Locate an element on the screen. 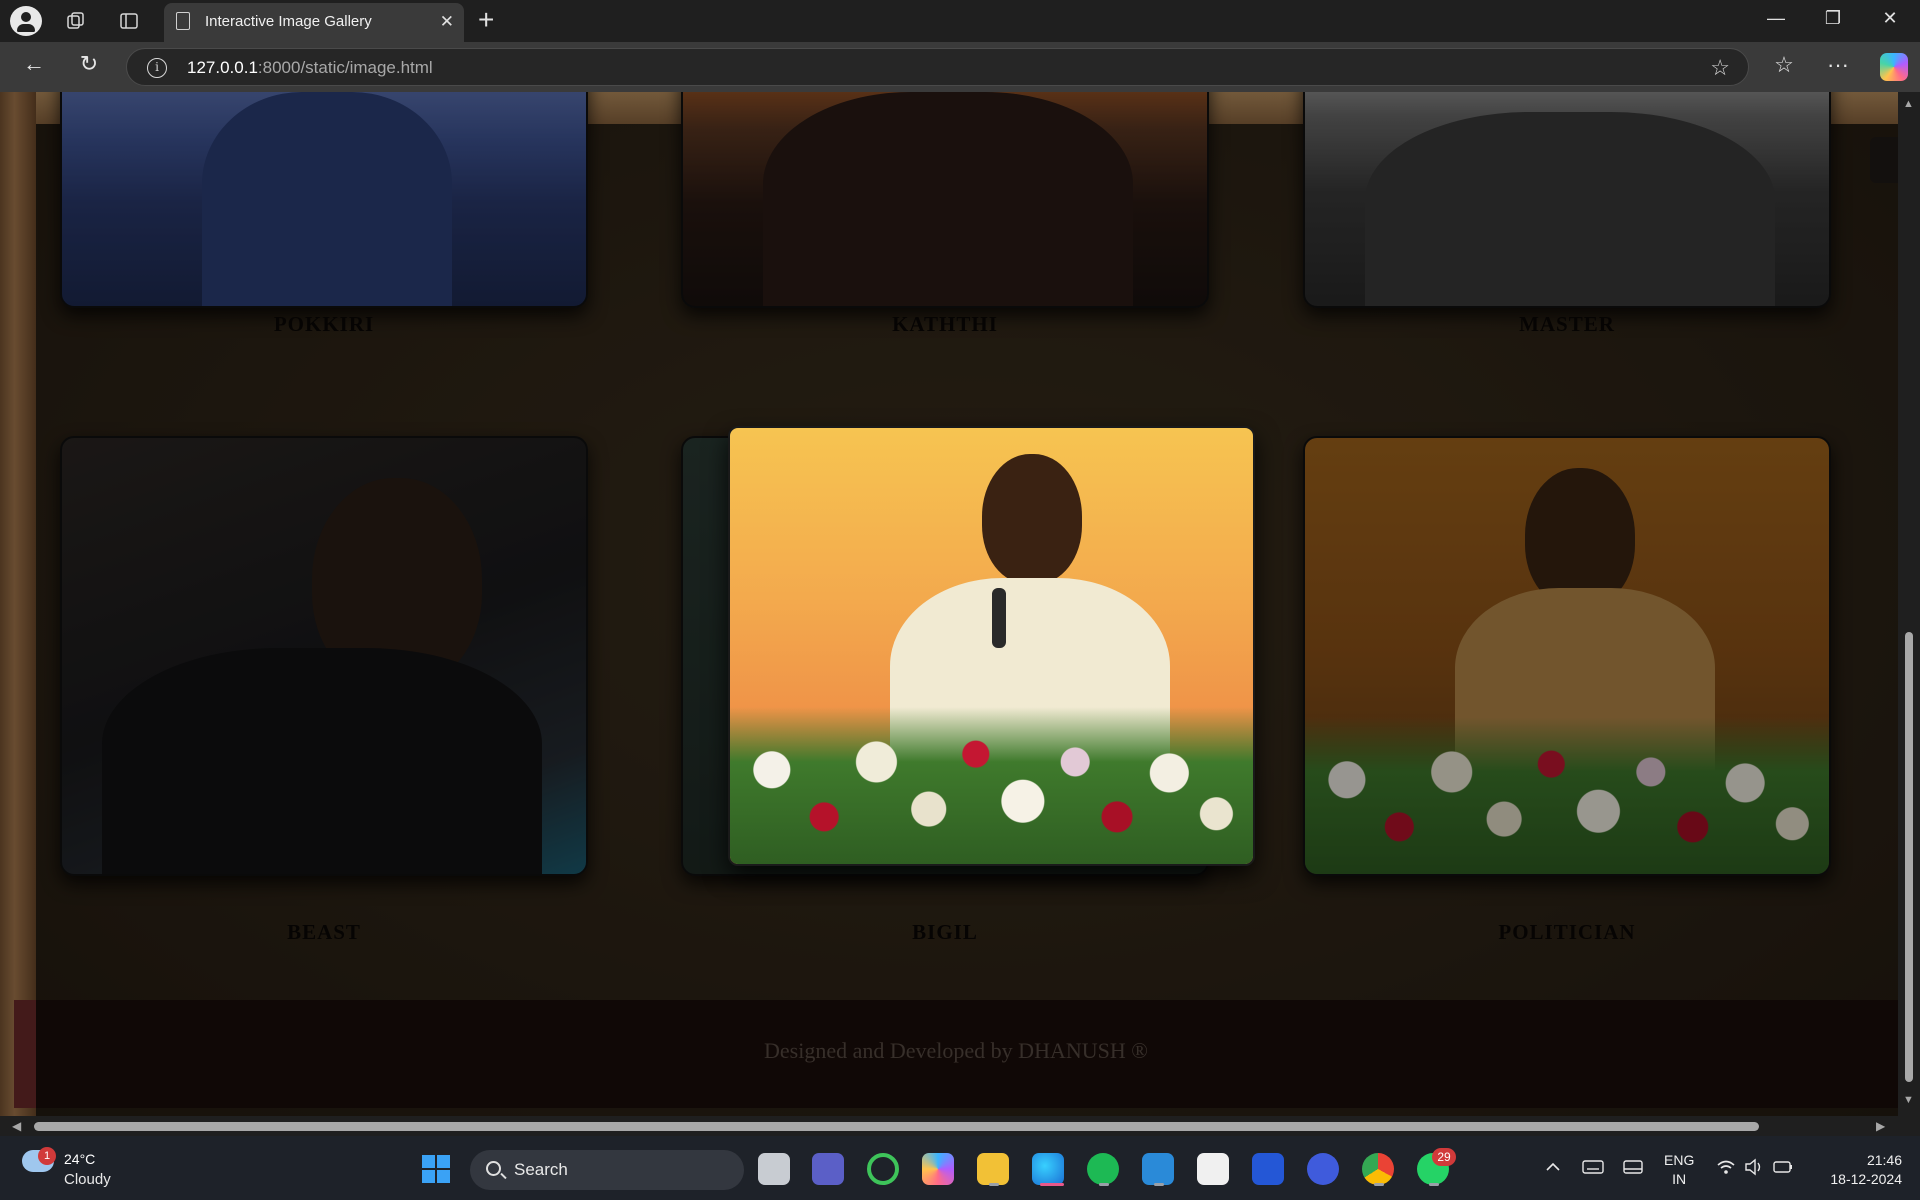  browser-tab-strip: Interactive Image Gallery ✕ + — ❐ ✕ is located at coordinates (960, 21).